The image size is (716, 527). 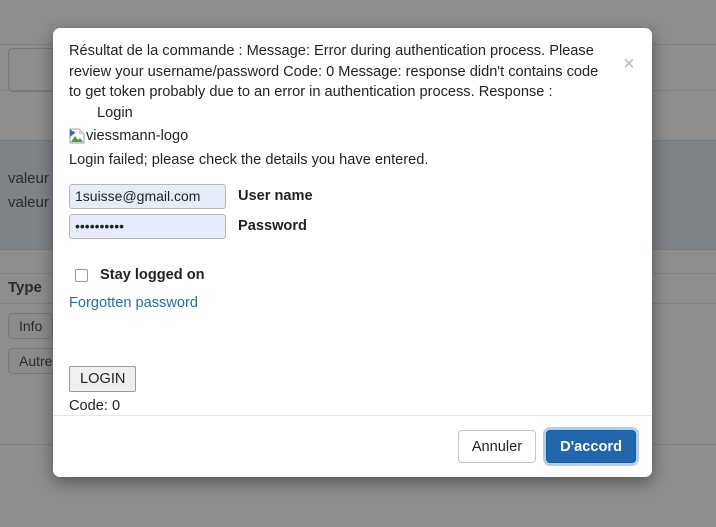 I want to click on modal-footer: Annuler D'accord, so click(x=352, y=446).